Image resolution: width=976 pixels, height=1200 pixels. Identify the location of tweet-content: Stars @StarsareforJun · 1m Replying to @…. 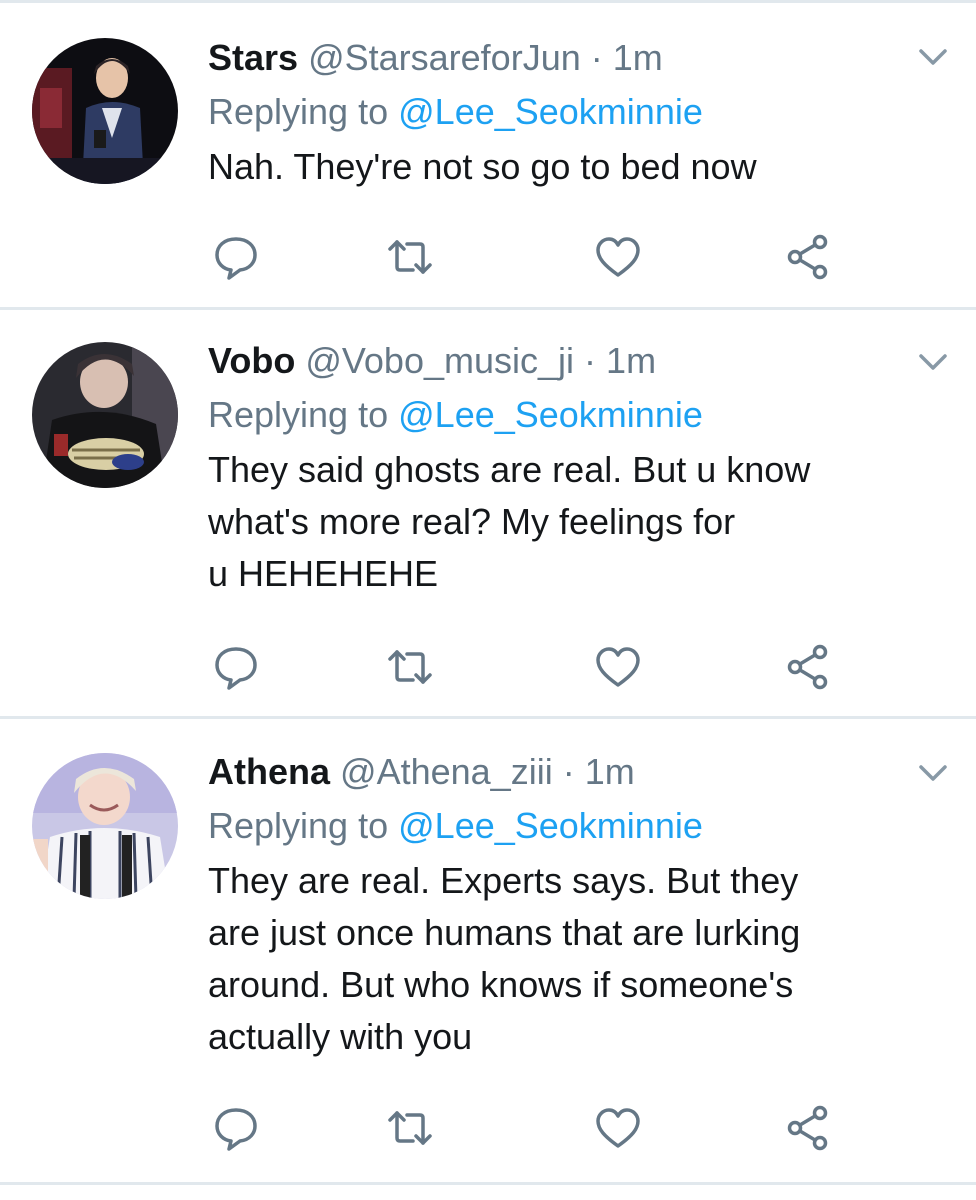
(562, 112).